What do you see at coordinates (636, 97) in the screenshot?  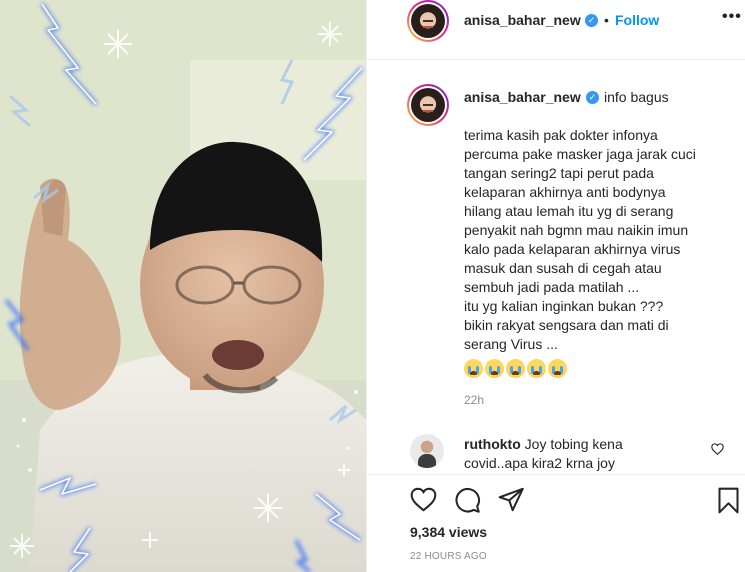 I see `caption-short-text: info bagus` at bounding box center [636, 97].